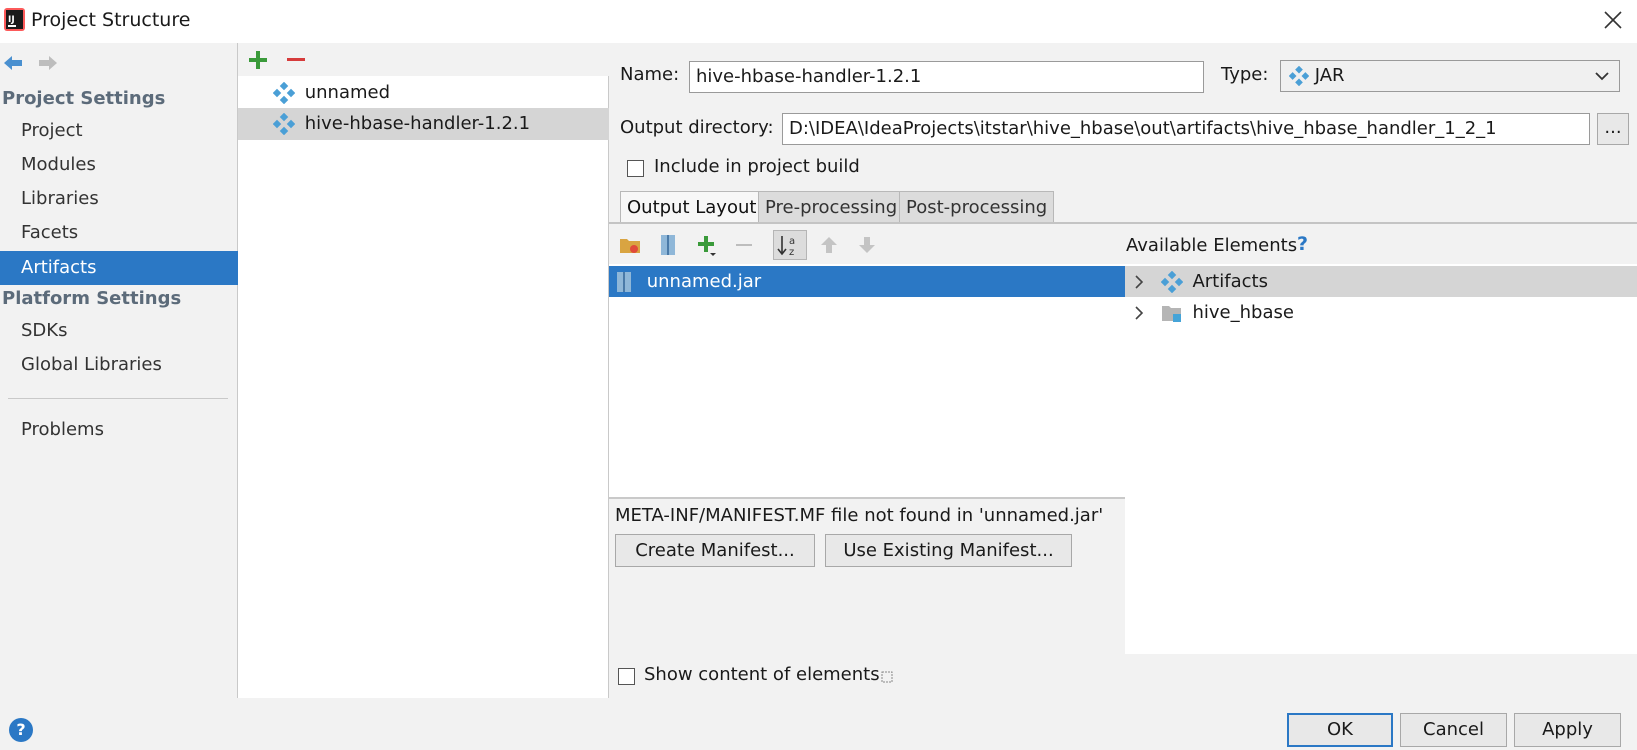 The width and height of the screenshot is (1637, 750). Describe the element at coordinates (946, 77) in the screenshot. I see `name-field: hive-hbase-handler-1.2.1` at that location.